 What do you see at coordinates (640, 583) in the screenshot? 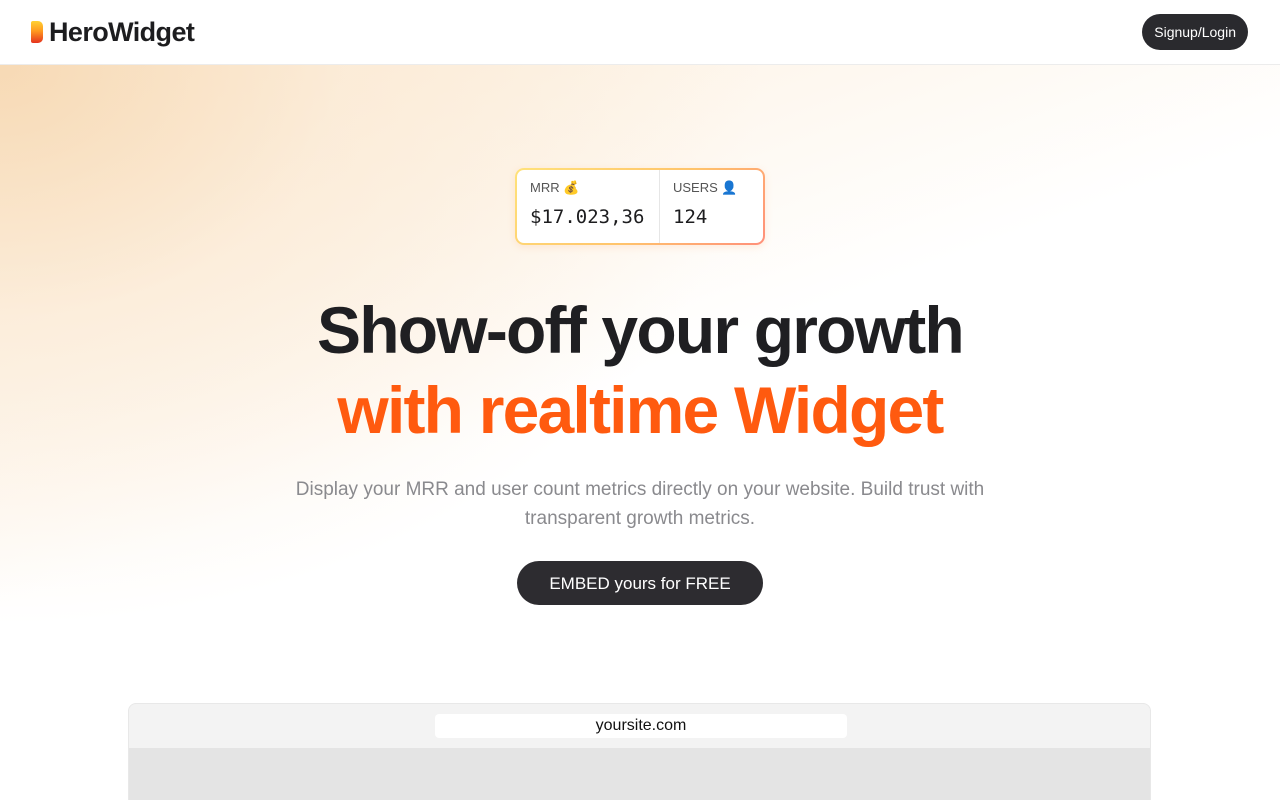
I see `embed-cta-button: EMBED yours for FREE` at bounding box center [640, 583].